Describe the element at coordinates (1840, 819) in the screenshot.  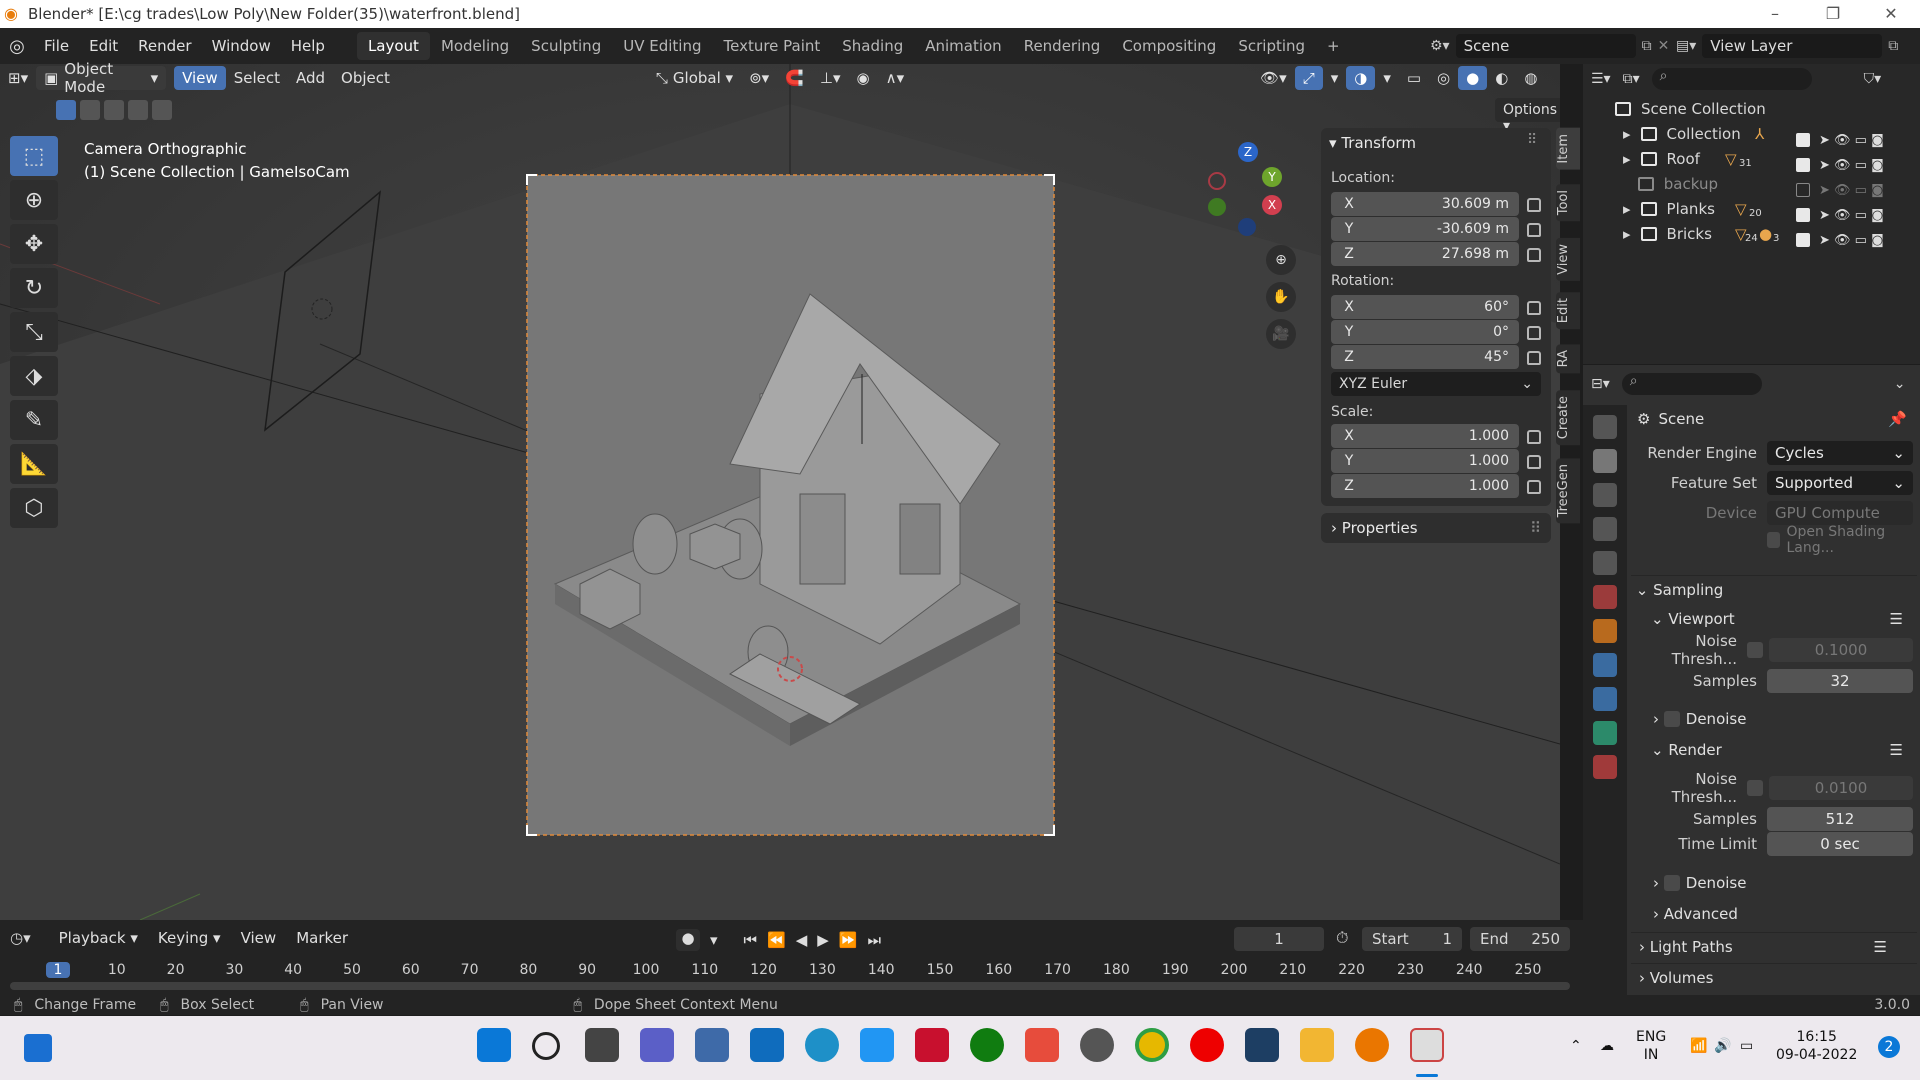
I see `render-samples-field: 512` at that location.